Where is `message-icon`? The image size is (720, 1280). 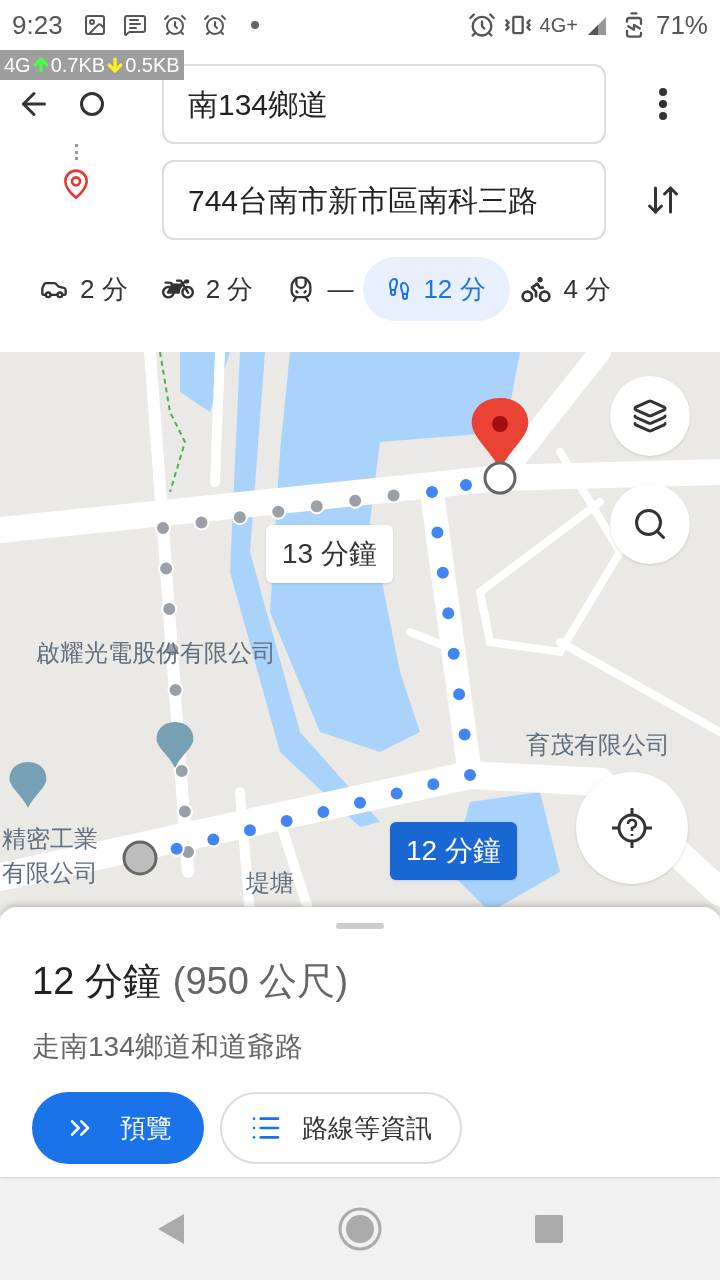 message-icon is located at coordinates (134, 25).